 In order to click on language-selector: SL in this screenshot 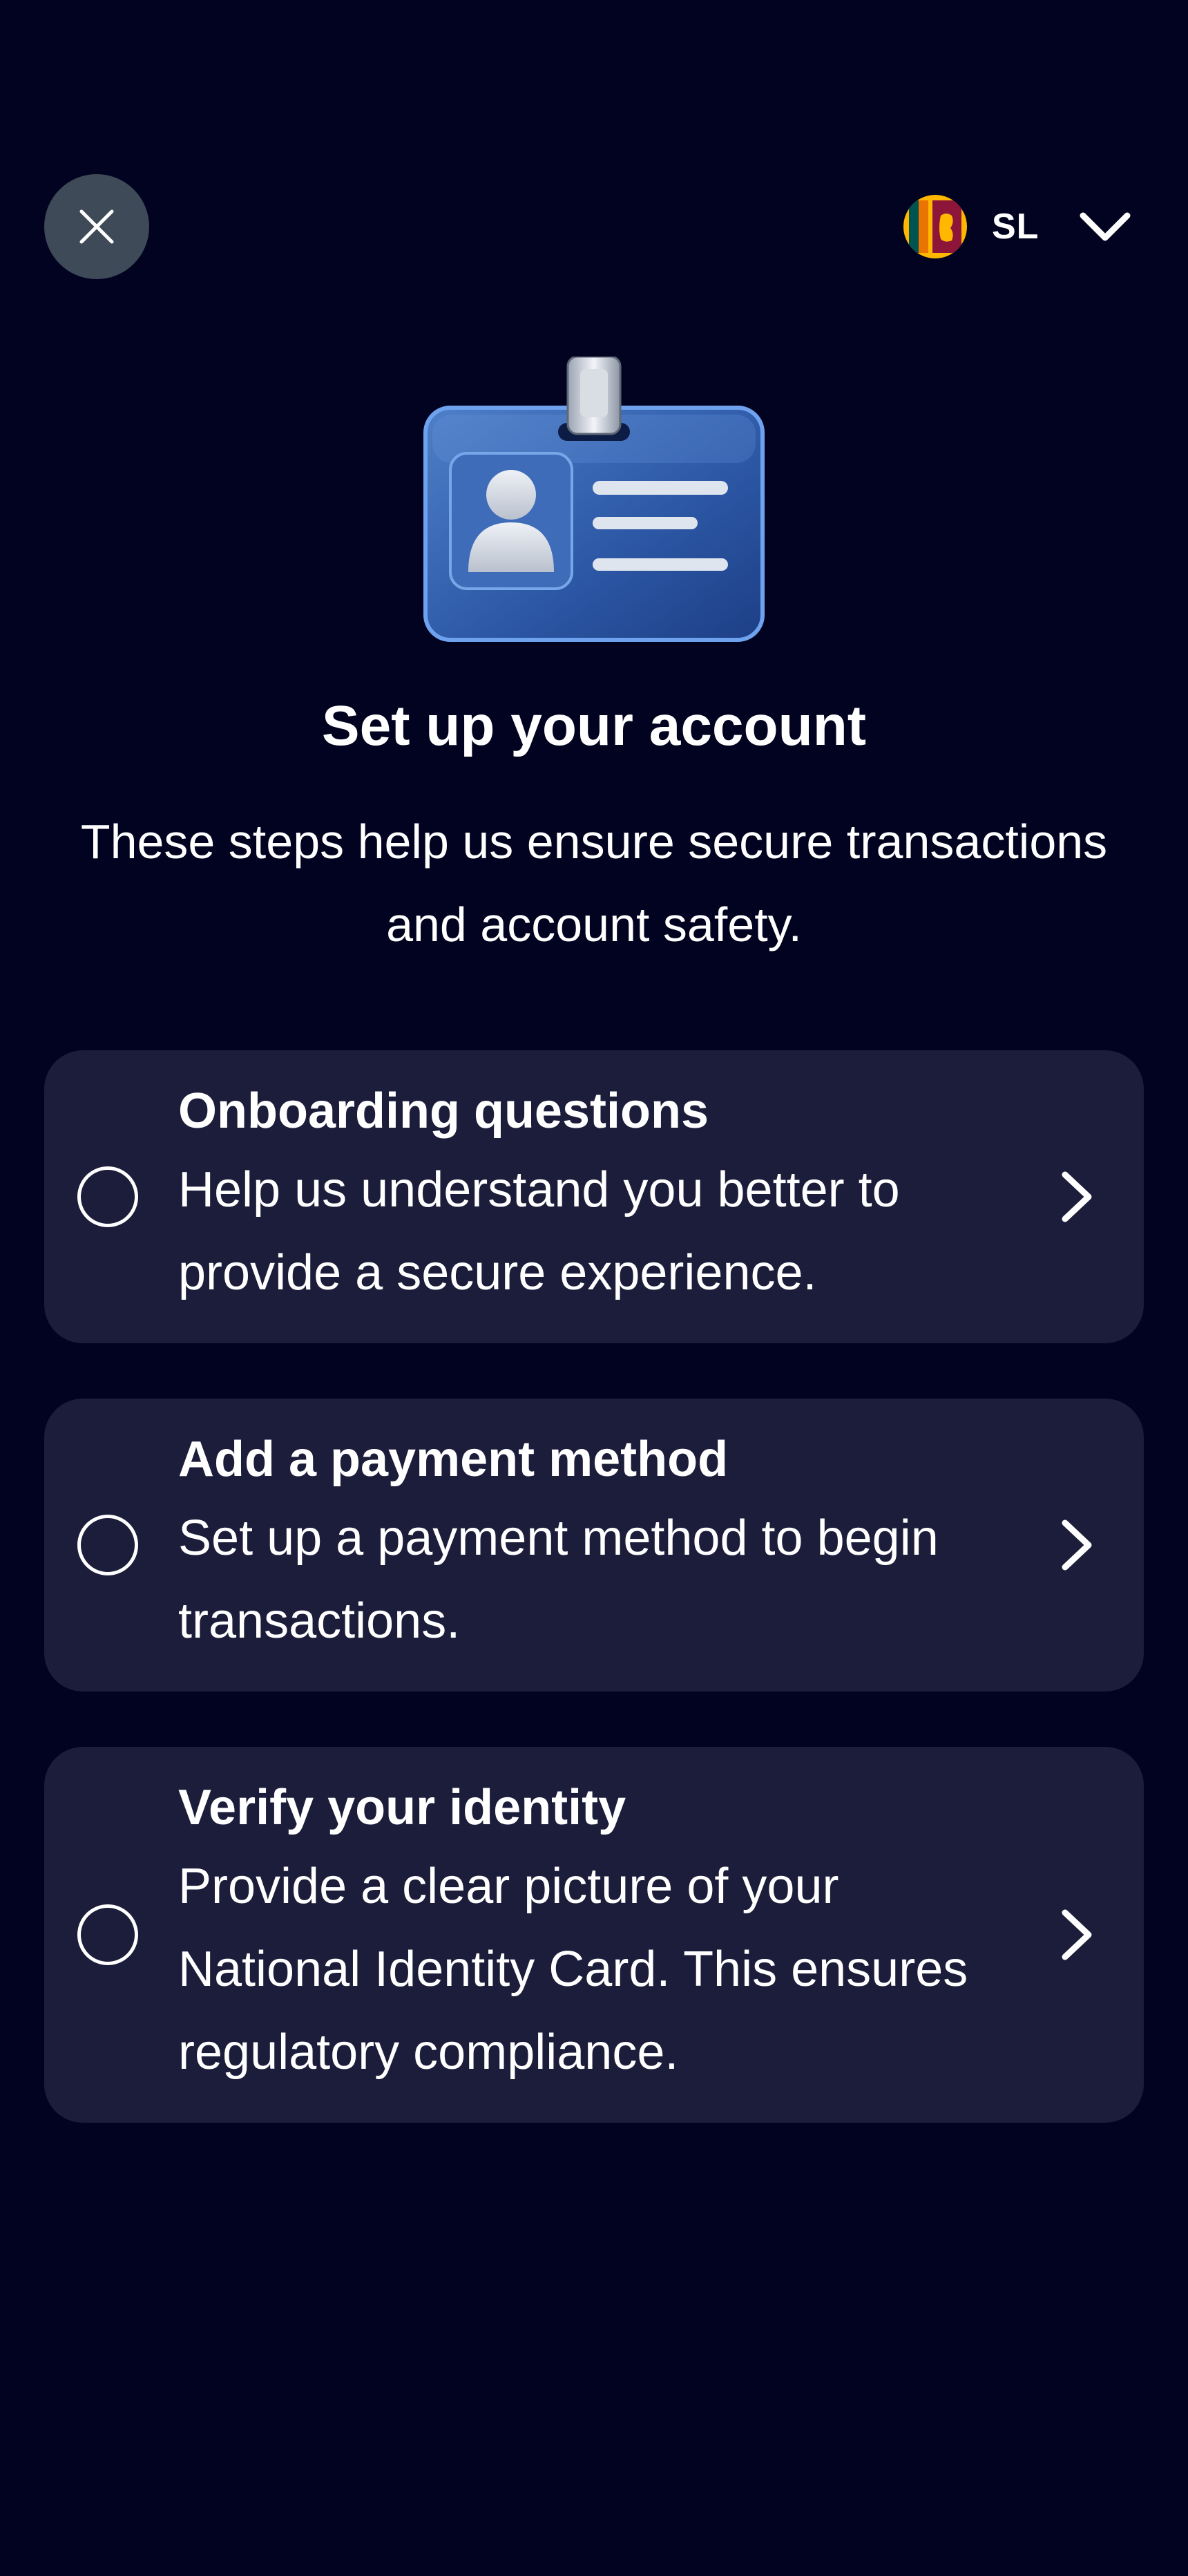, I will do `click(1017, 226)`.